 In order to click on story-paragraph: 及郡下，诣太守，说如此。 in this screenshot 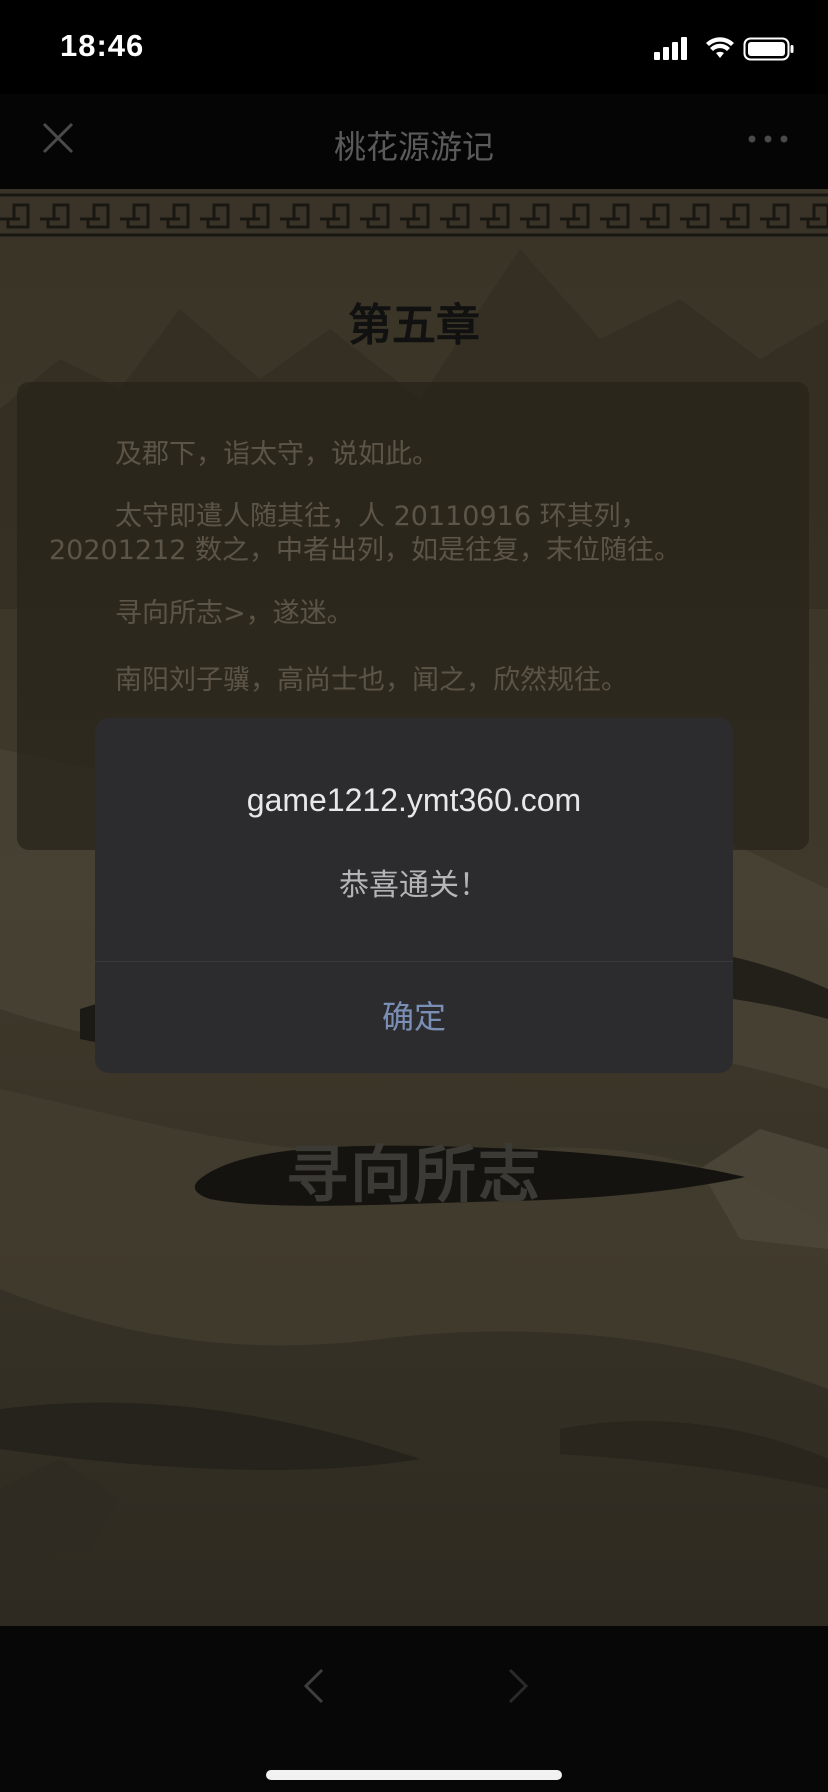, I will do `click(277, 454)`.